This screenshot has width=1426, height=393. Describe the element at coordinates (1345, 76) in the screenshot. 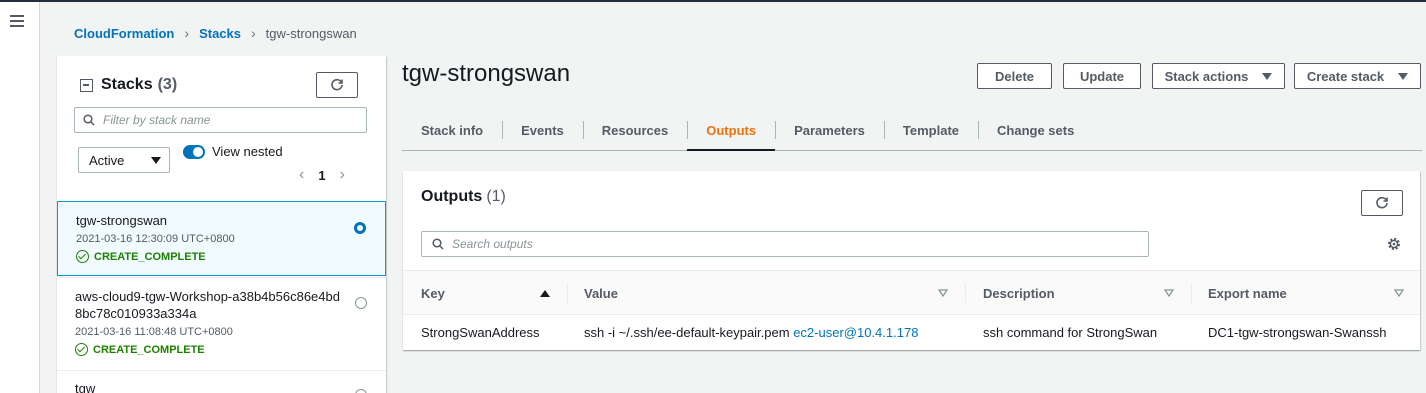

I see `create-stack-label: Create stack` at that location.